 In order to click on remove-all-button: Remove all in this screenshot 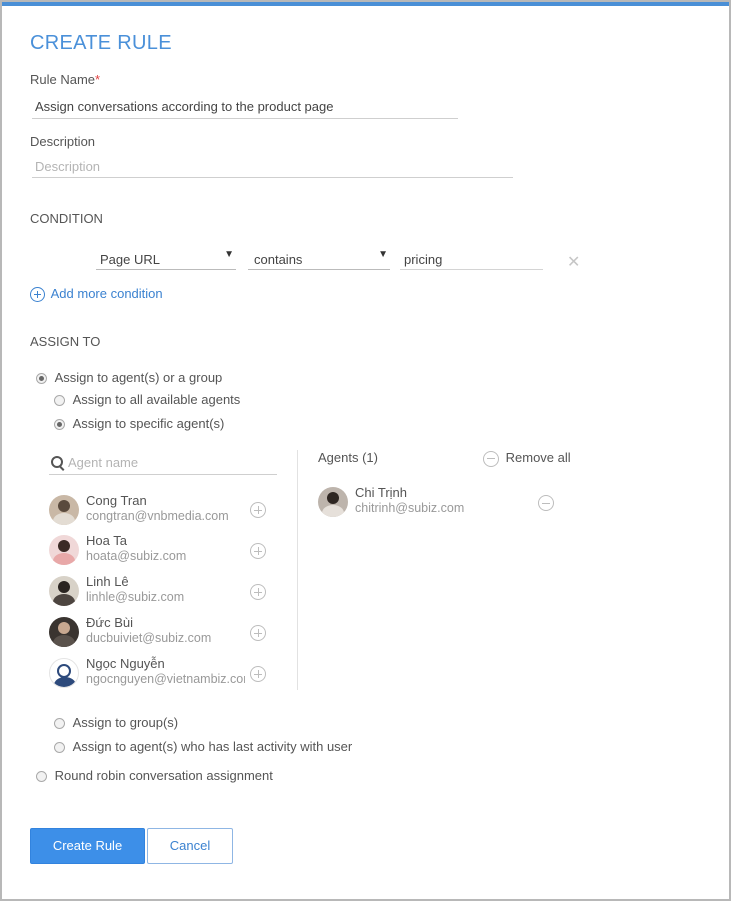, I will do `click(527, 458)`.